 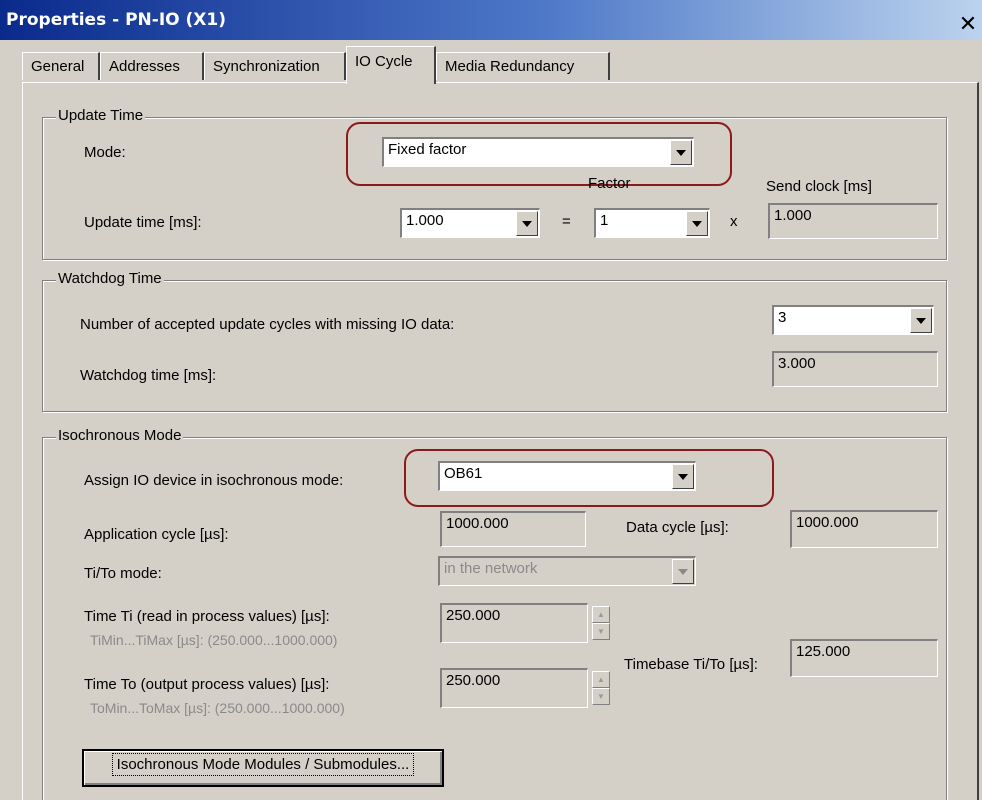 I want to click on window-title: Properties - PN-IO (X1), so click(x=116, y=20).